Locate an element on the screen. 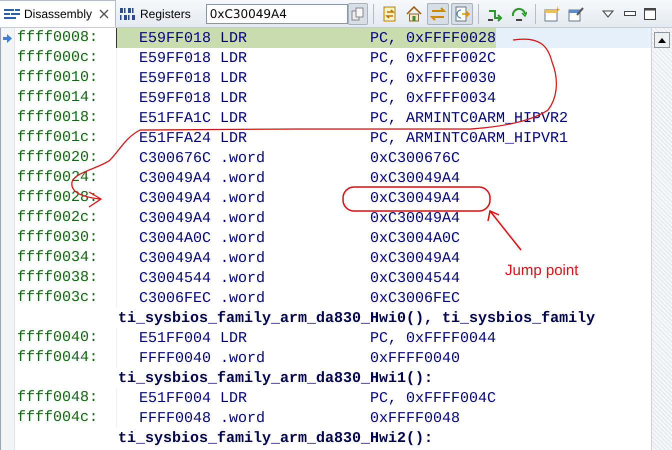 The image size is (672, 450). annotation-text: Jump point is located at coordinates (541, 270).